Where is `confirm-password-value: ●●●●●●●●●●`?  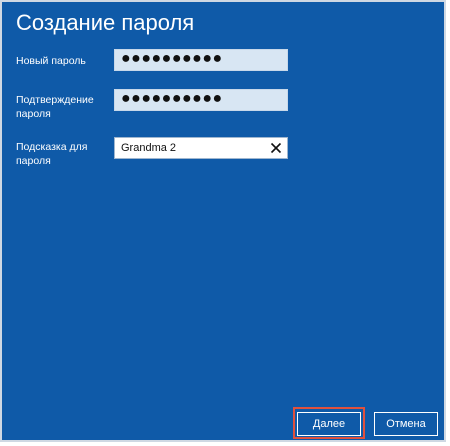
confirm-password-value: ●●●●●●●●●● is located at coordinates (172, 98).